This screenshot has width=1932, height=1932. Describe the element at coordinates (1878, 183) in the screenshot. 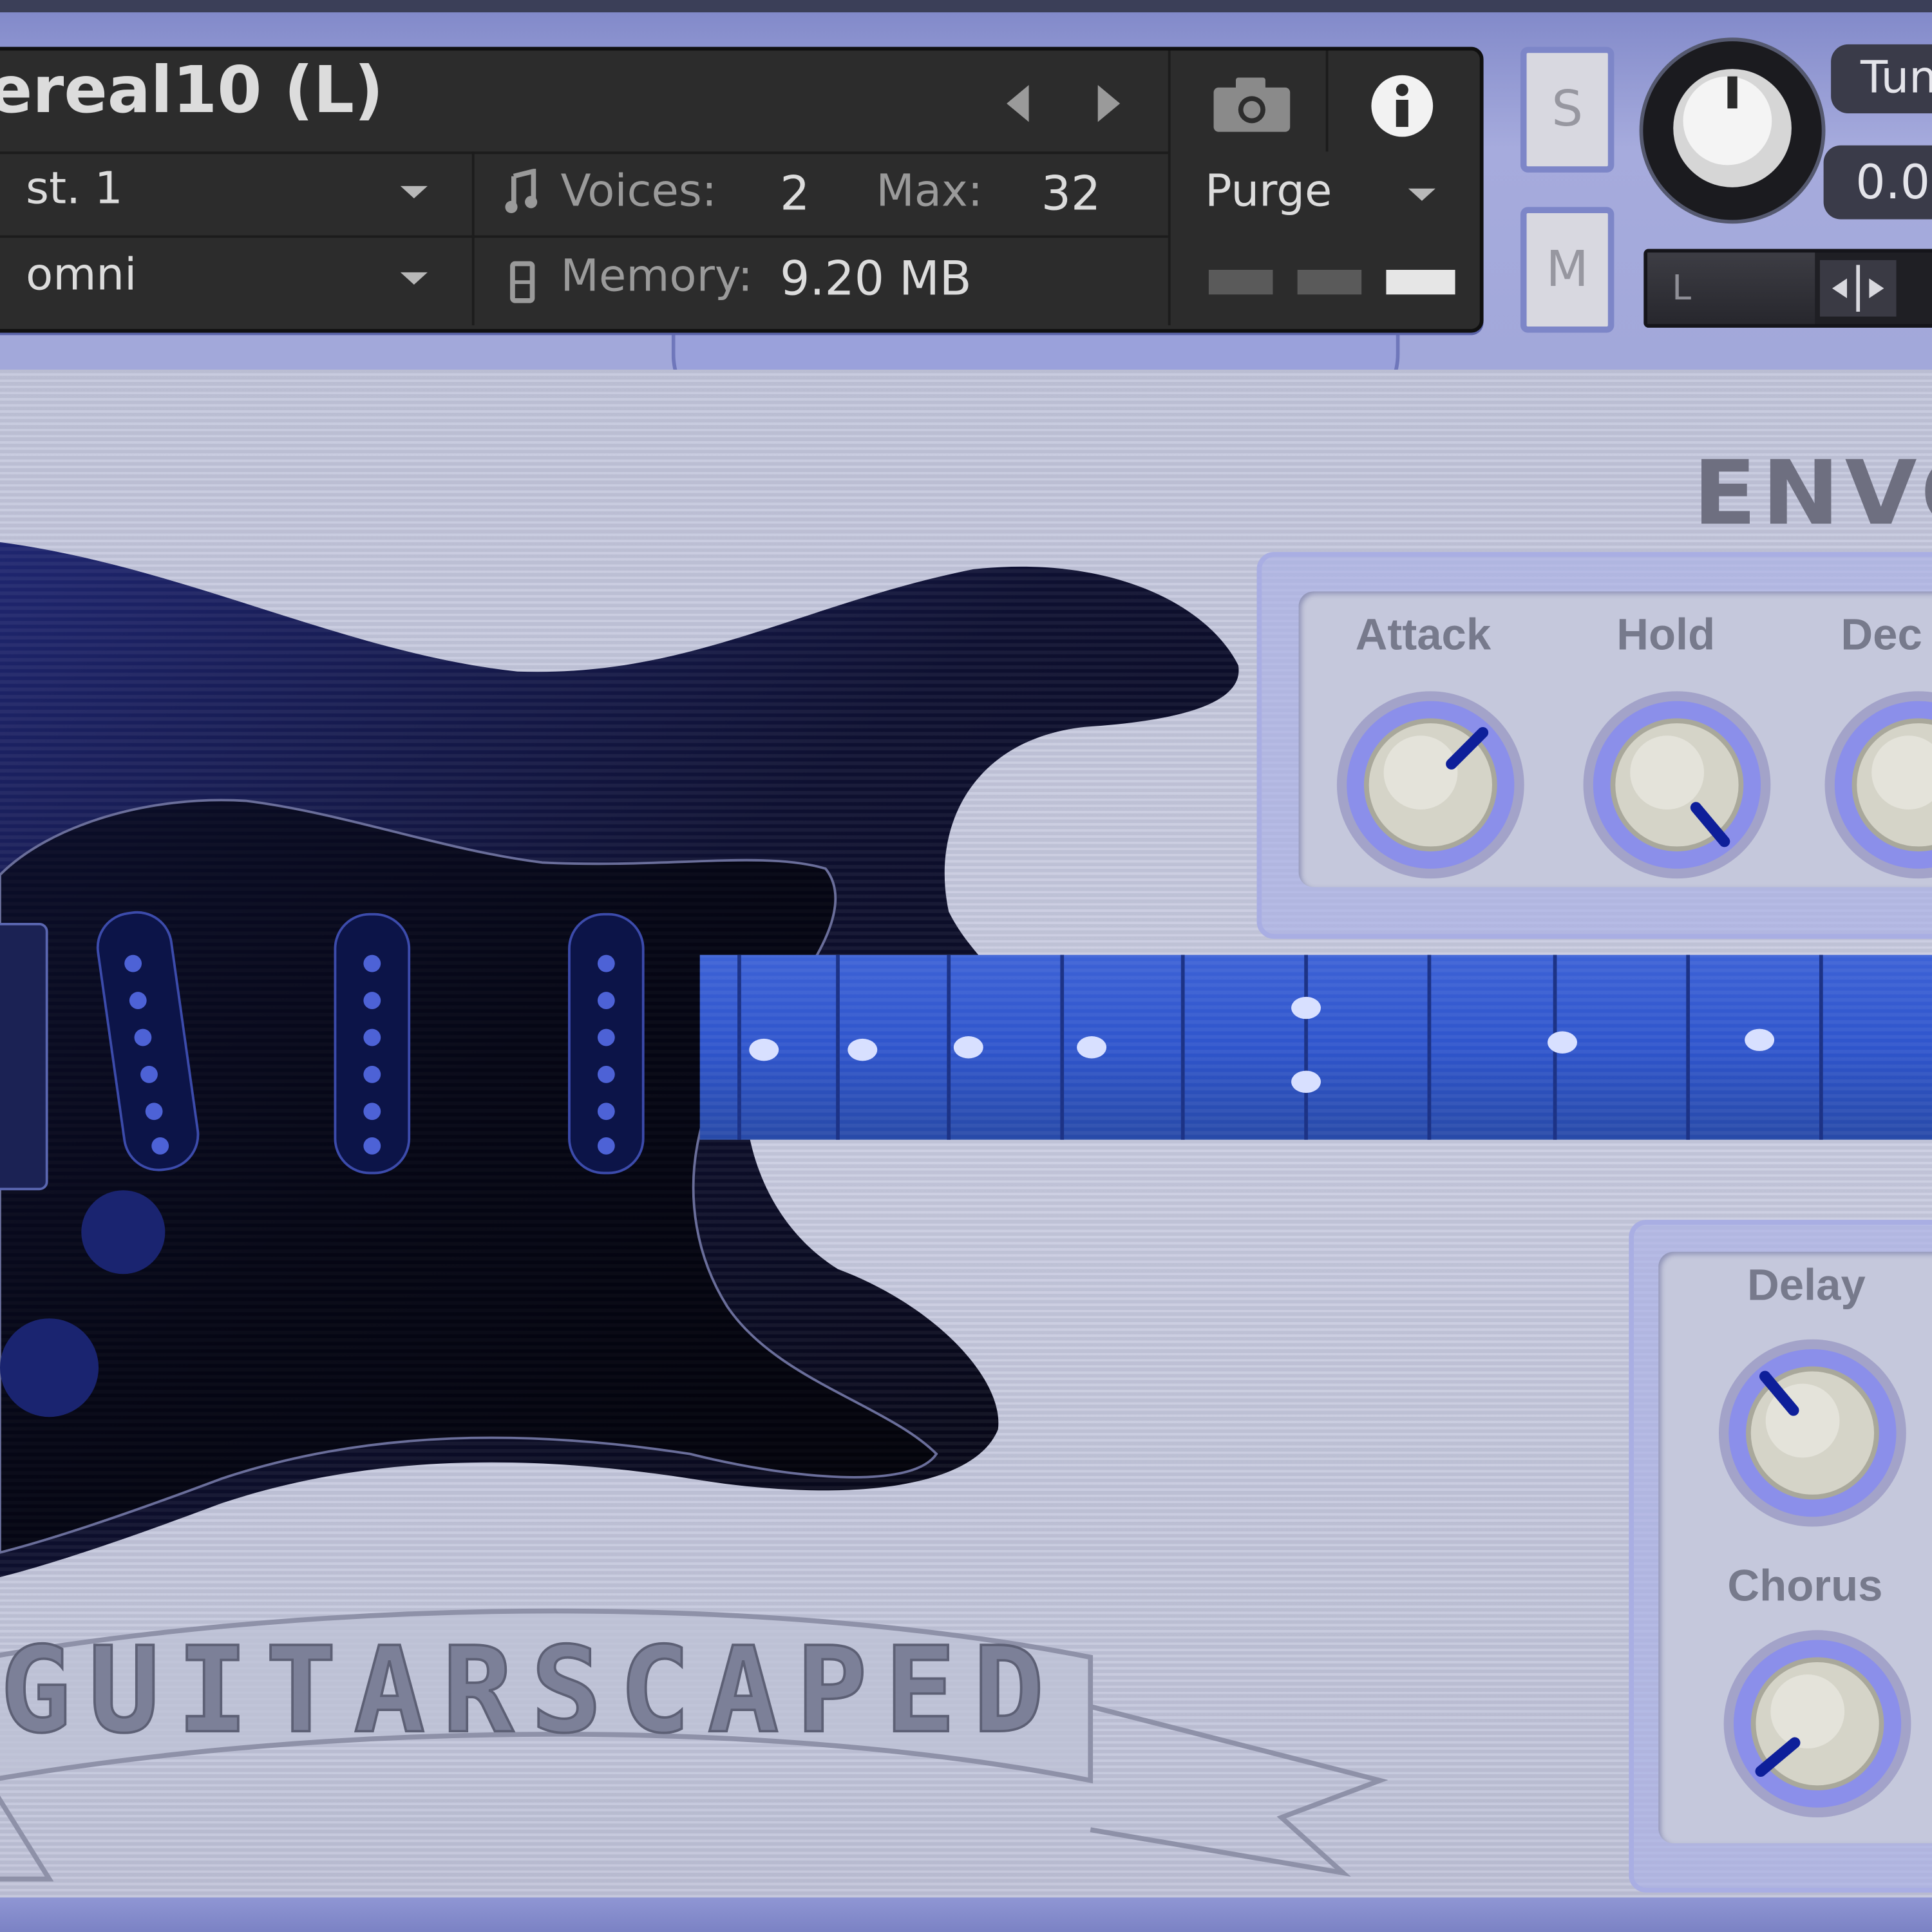

I see `tune-value: 0.00` at that location.